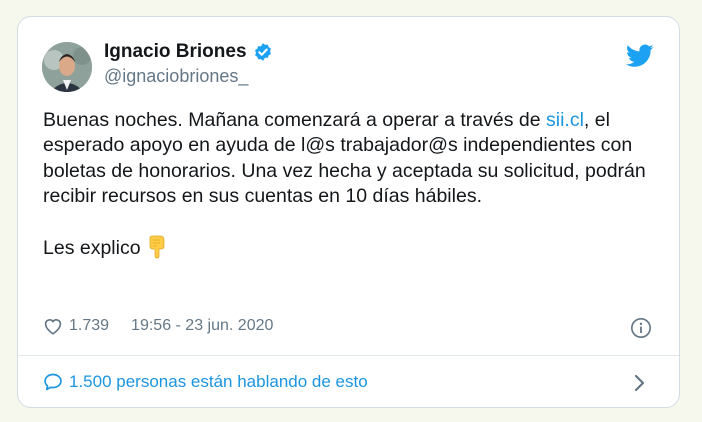  Describe the element at coordinates (353, 248) in the screenshot. I see `tweet-closing-line: Les explico` at that location.